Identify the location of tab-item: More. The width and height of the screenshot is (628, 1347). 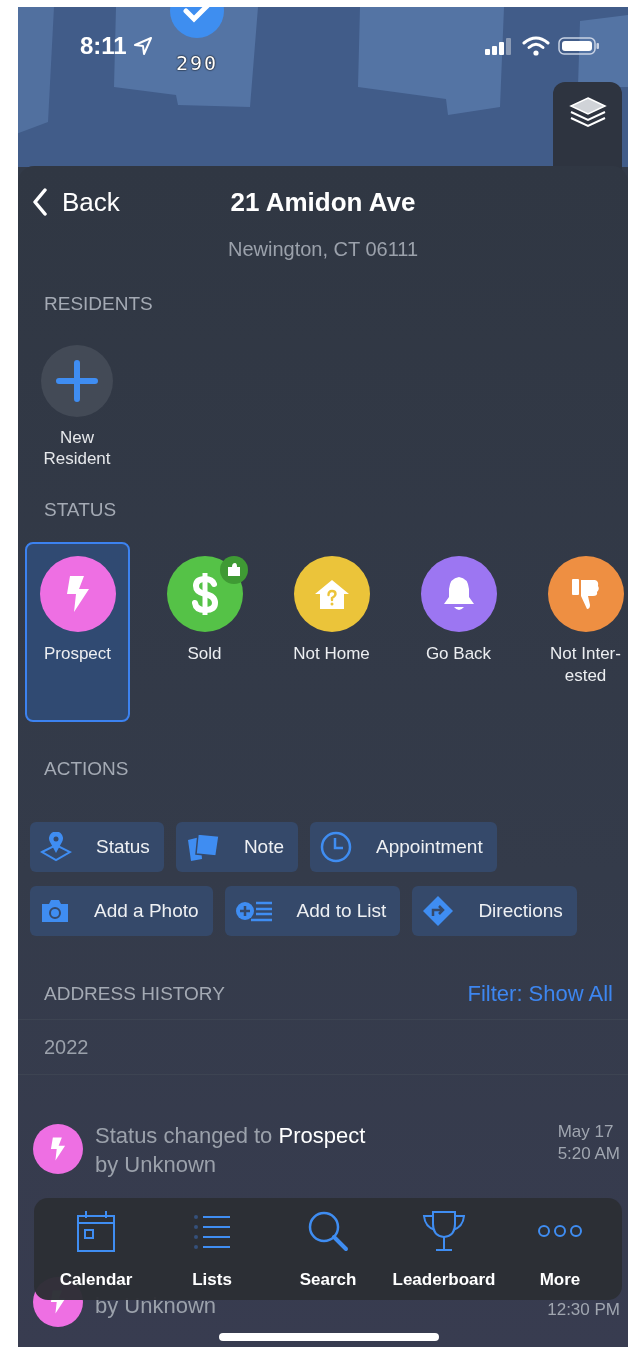
(560, 1249).